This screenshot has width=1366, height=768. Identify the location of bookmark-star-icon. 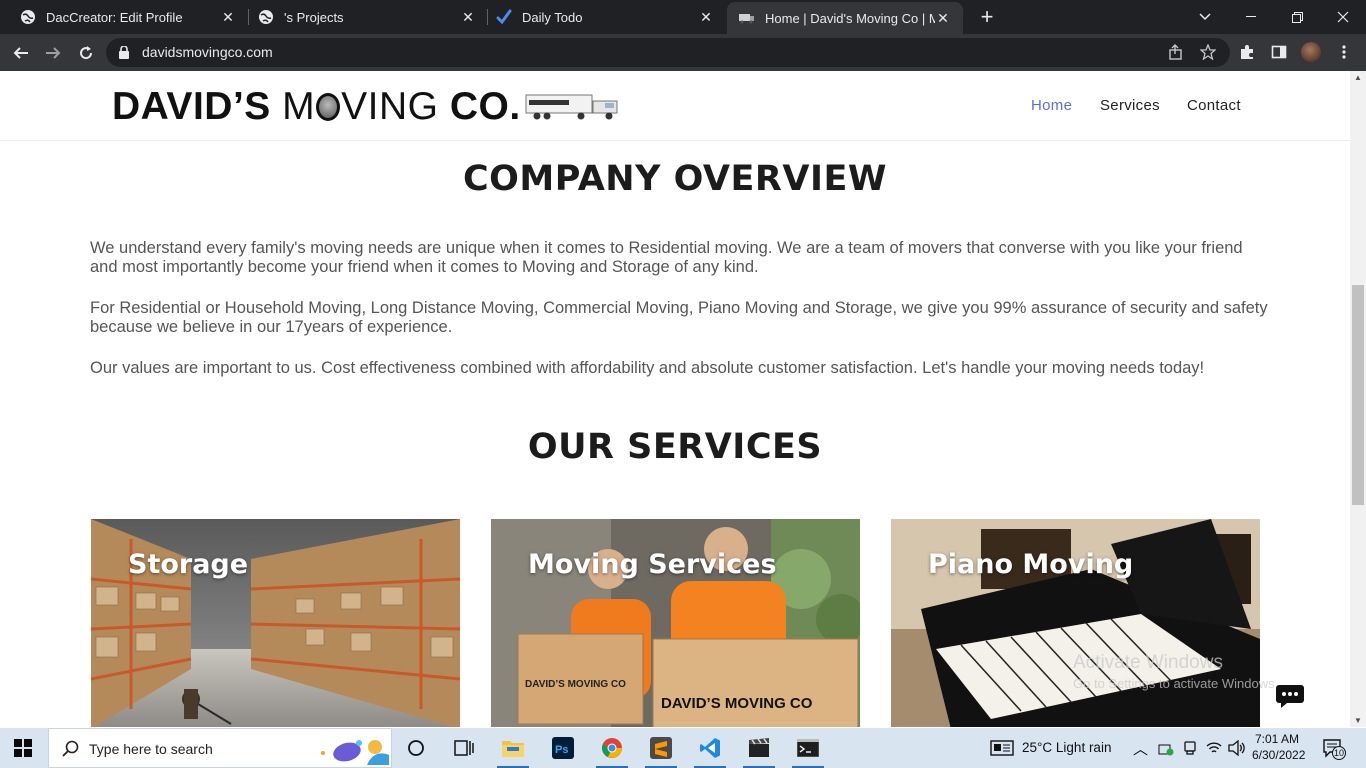
(1208, 52).